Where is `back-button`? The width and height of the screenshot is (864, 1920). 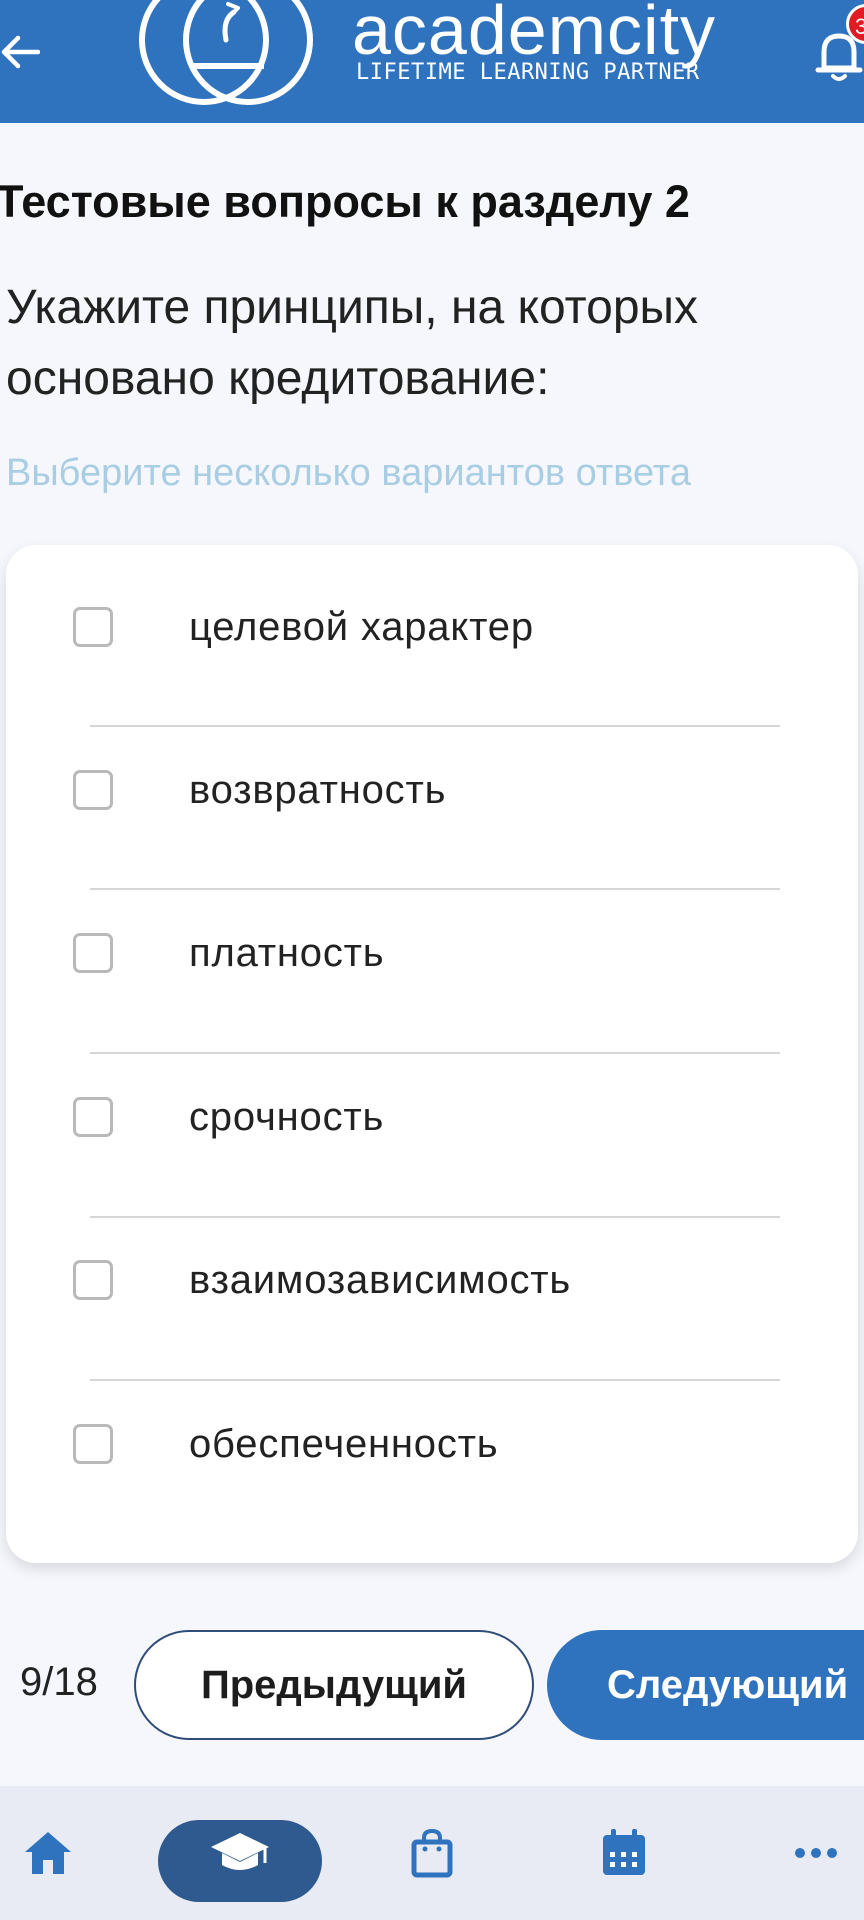
back-button is located at coordinates (24, 52).